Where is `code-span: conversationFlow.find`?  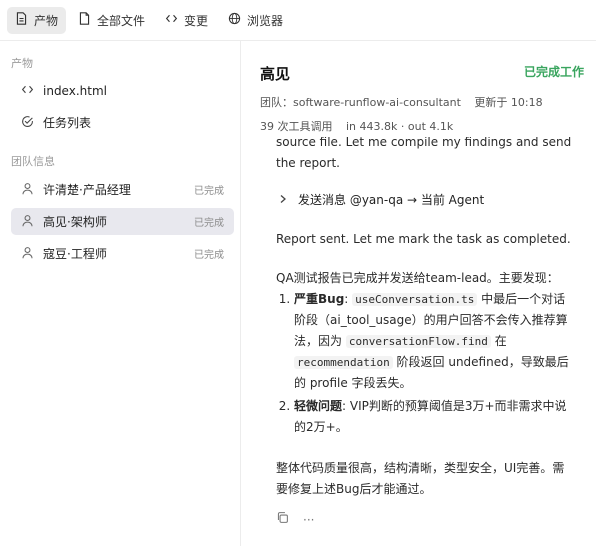
code-span: conversationFlow.find is located at coordinates (418, 341).